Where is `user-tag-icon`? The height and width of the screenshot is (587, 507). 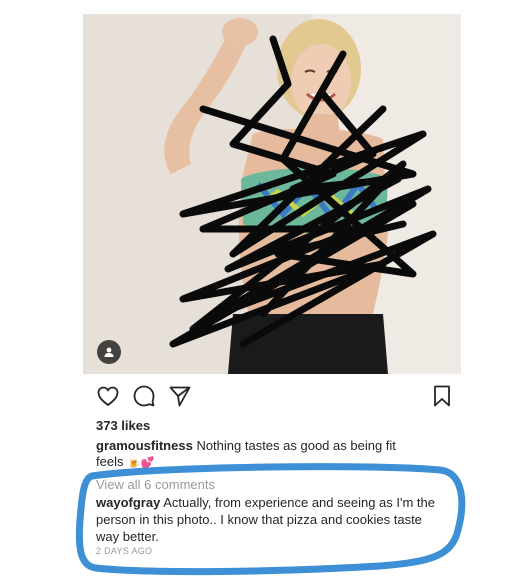 user-tag-icon is located at coordinates (109, 352).